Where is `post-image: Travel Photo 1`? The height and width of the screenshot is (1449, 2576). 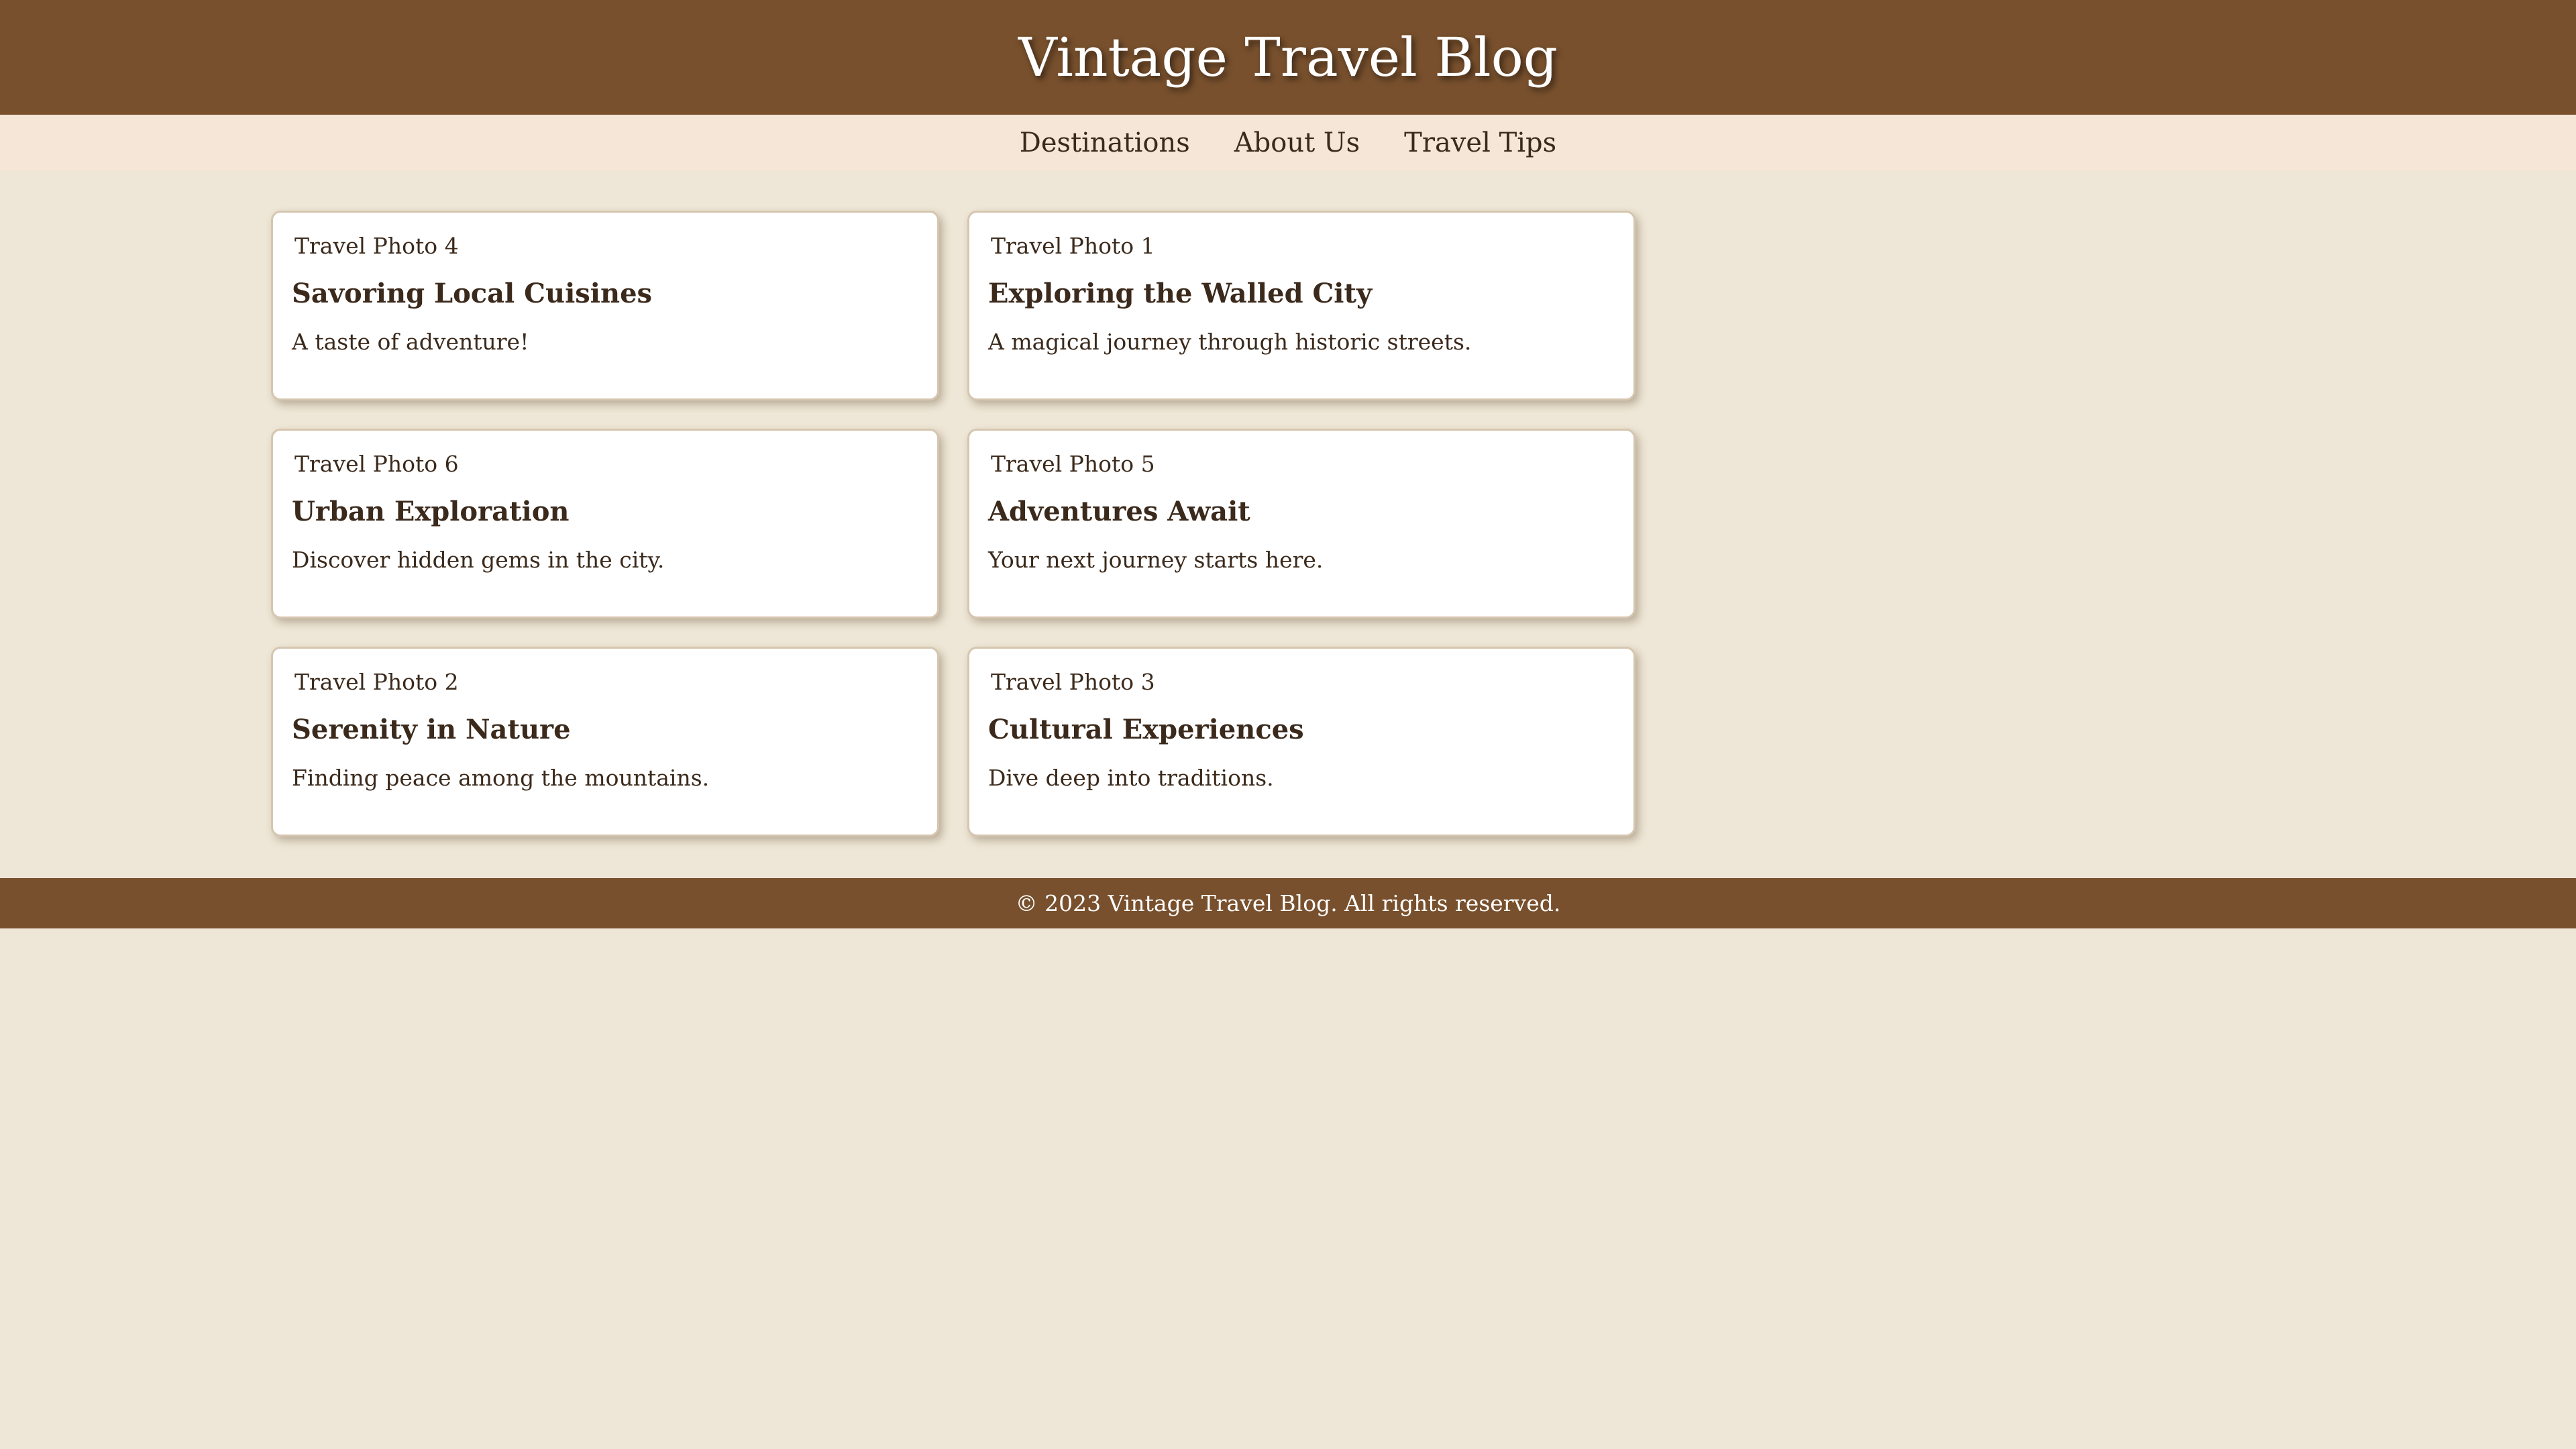
post-image: Travel Photo 1 is located at coordinates (1301, 245).